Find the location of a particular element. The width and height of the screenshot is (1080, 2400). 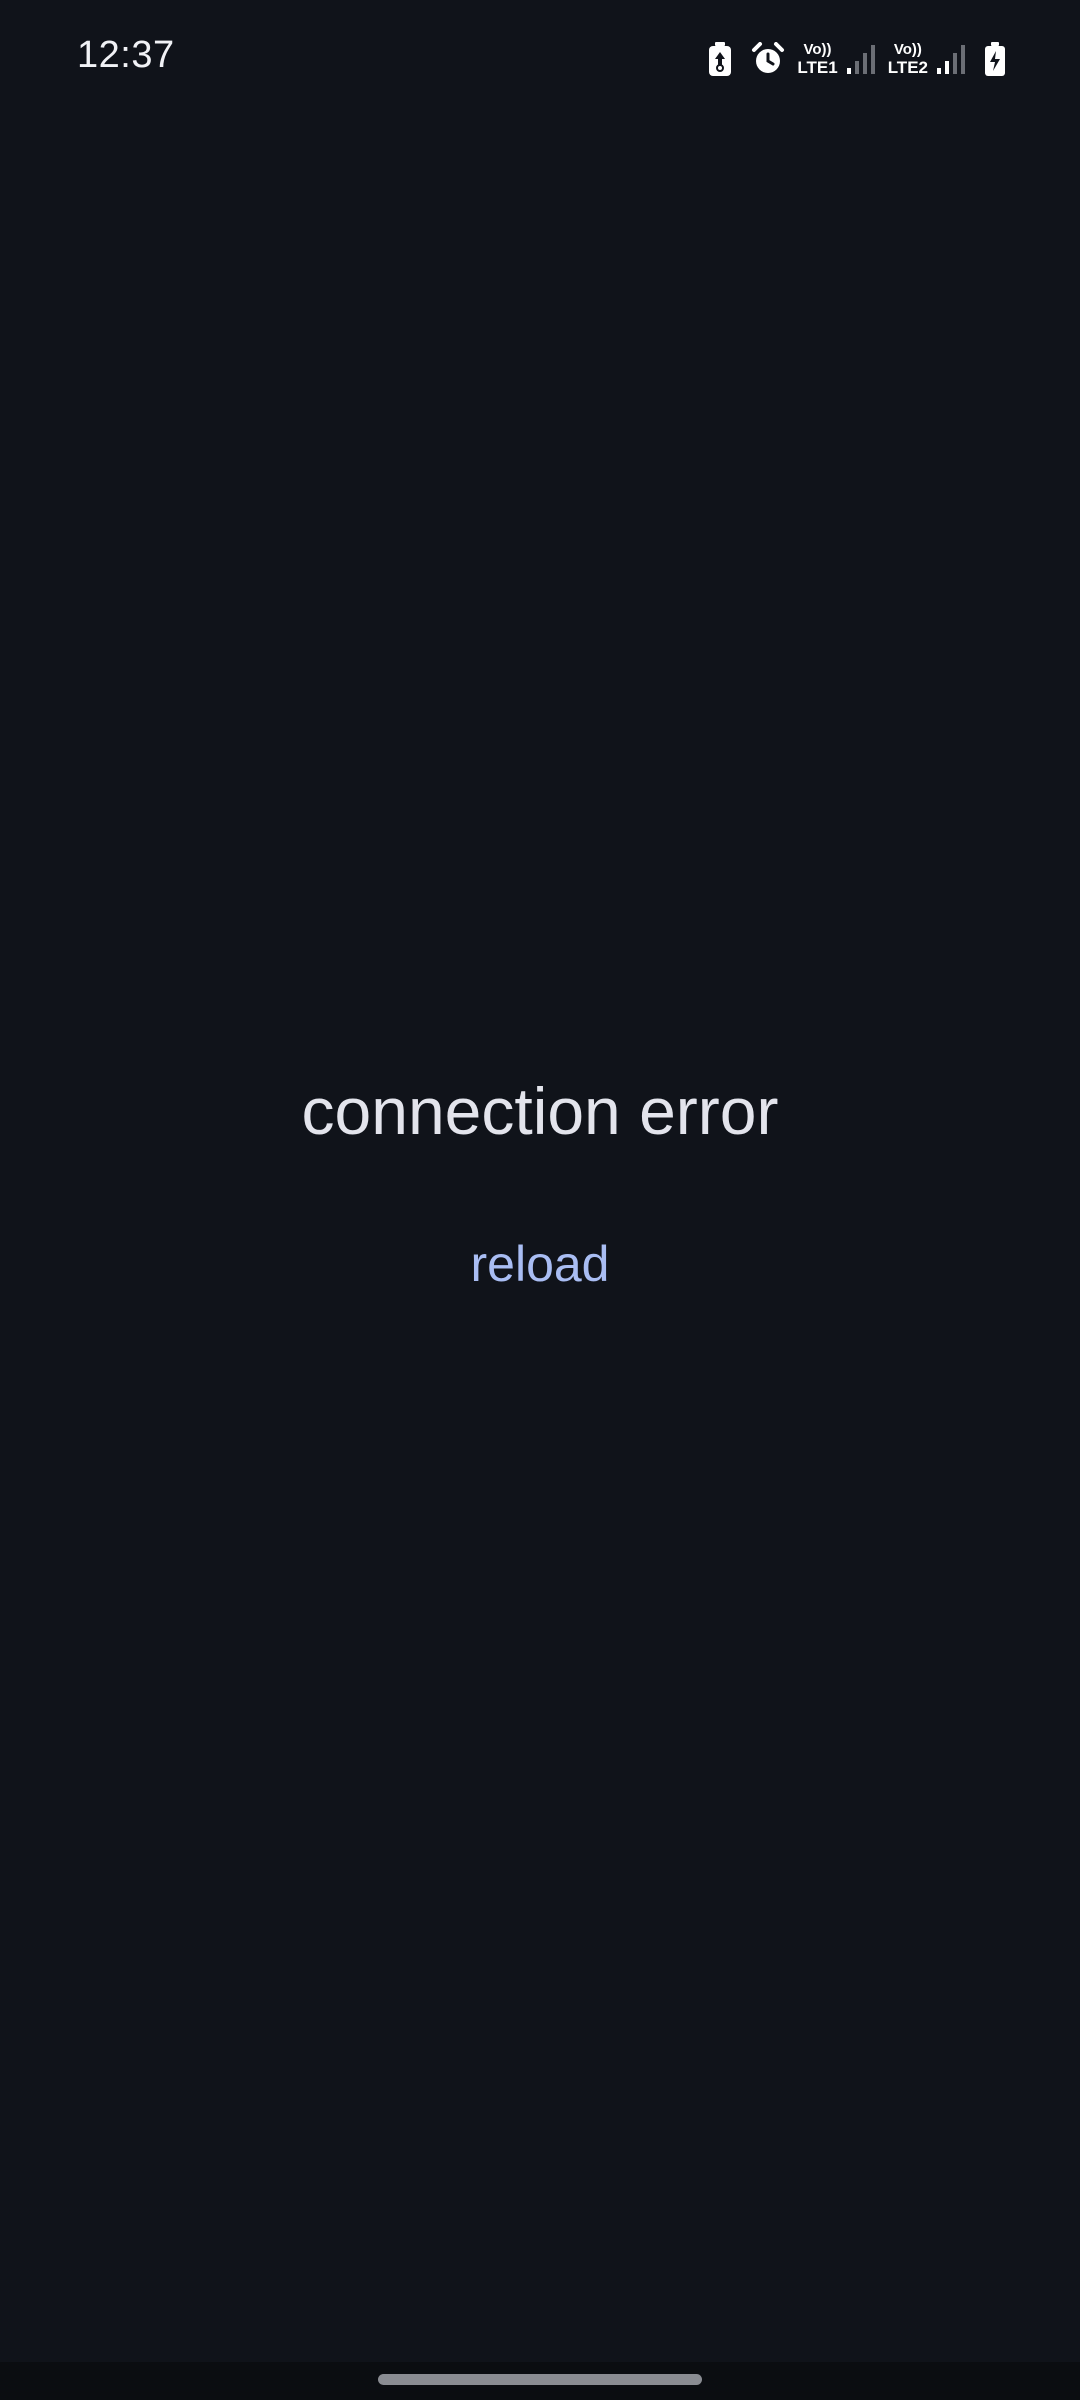

sim1-network-label: Vo)) LTE1 is located at coordinates (817, 59).